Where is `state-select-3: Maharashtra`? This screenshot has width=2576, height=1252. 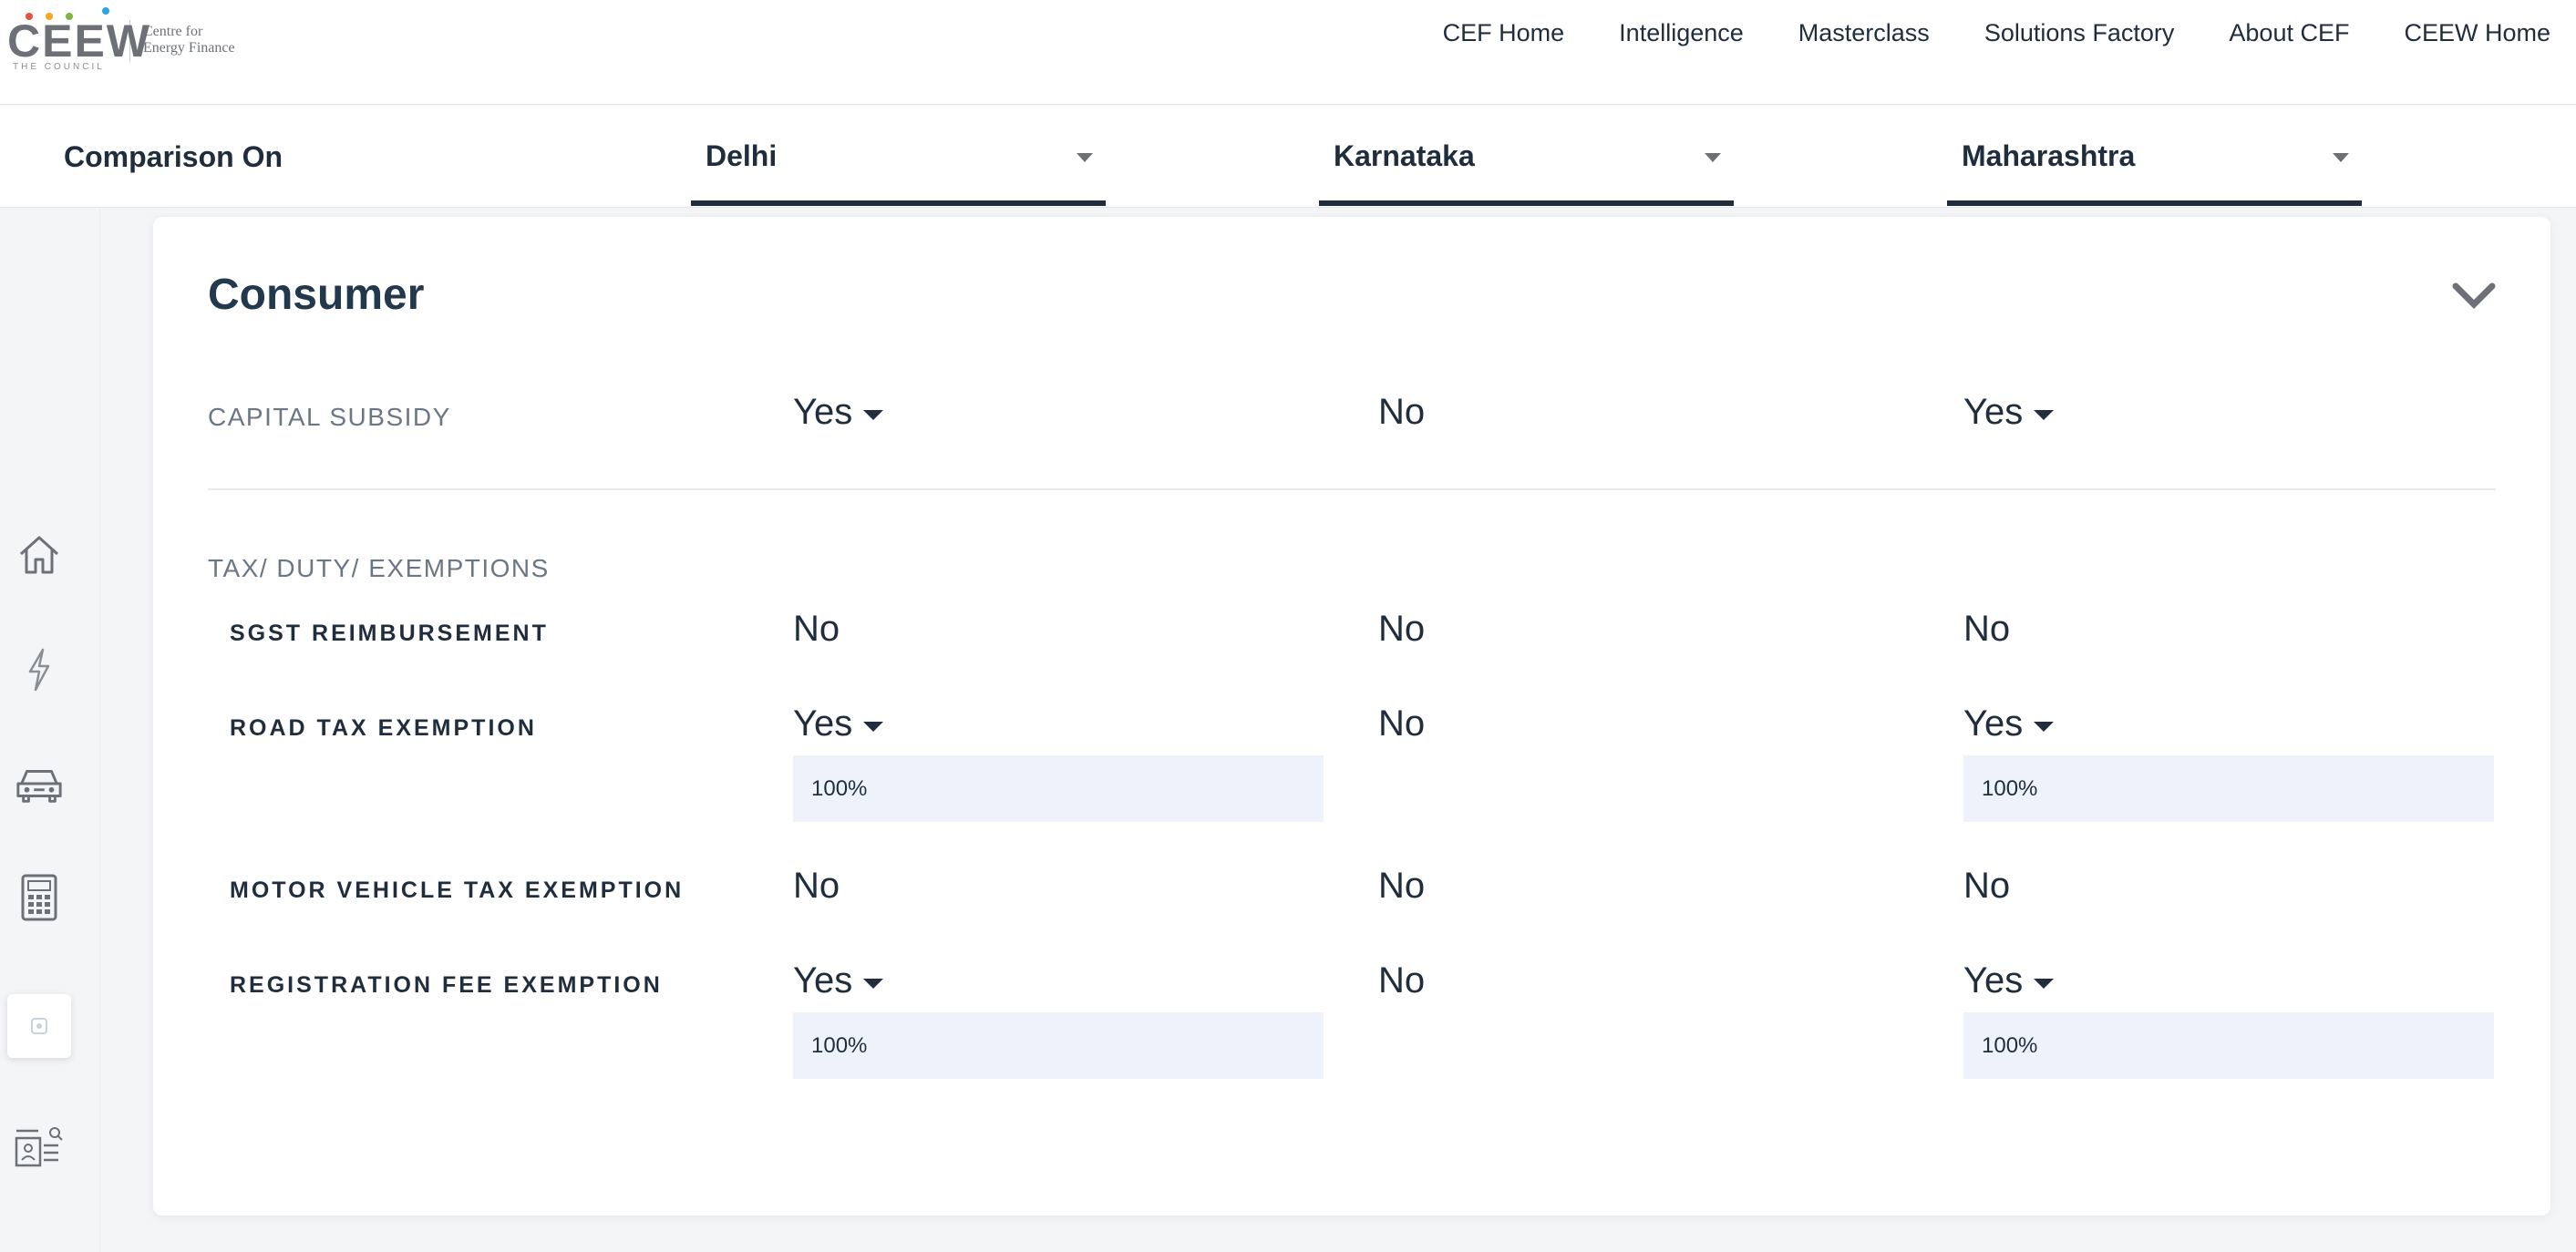
state-select-3: Maharashtra is located at coordinates (2154, 156).